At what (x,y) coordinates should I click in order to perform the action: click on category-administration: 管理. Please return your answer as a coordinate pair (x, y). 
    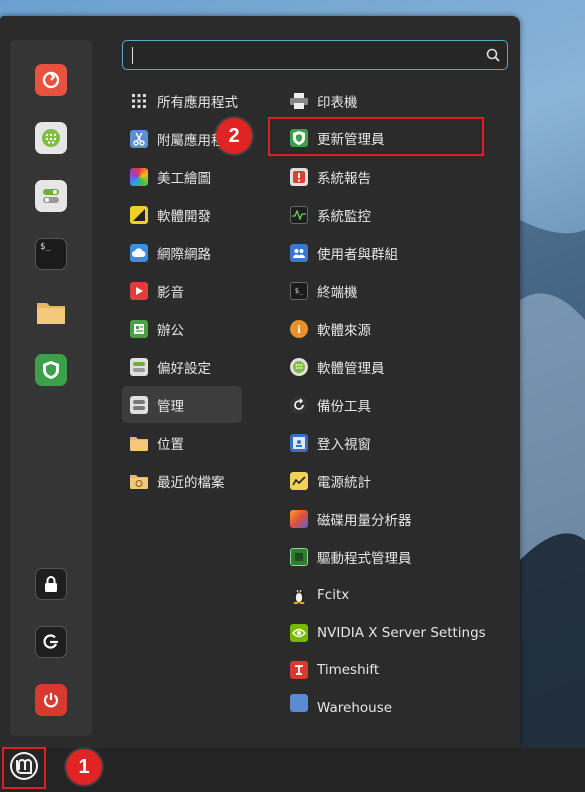
    Looking at the image, I should click on (182, 404).